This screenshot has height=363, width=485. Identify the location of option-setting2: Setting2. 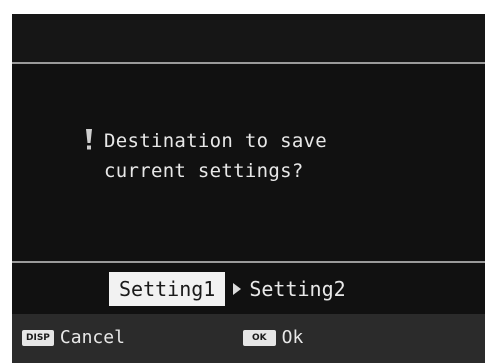
(300, 289).